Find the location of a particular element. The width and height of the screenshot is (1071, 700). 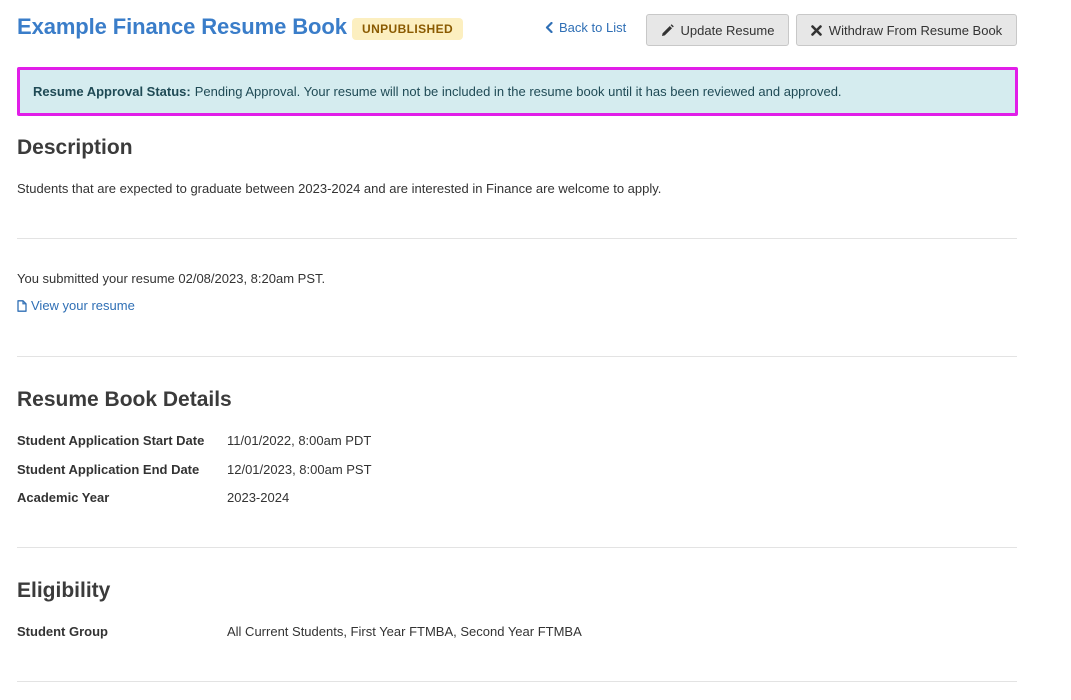

view-resume-label: View your resume is located at coordinates (83, 305).